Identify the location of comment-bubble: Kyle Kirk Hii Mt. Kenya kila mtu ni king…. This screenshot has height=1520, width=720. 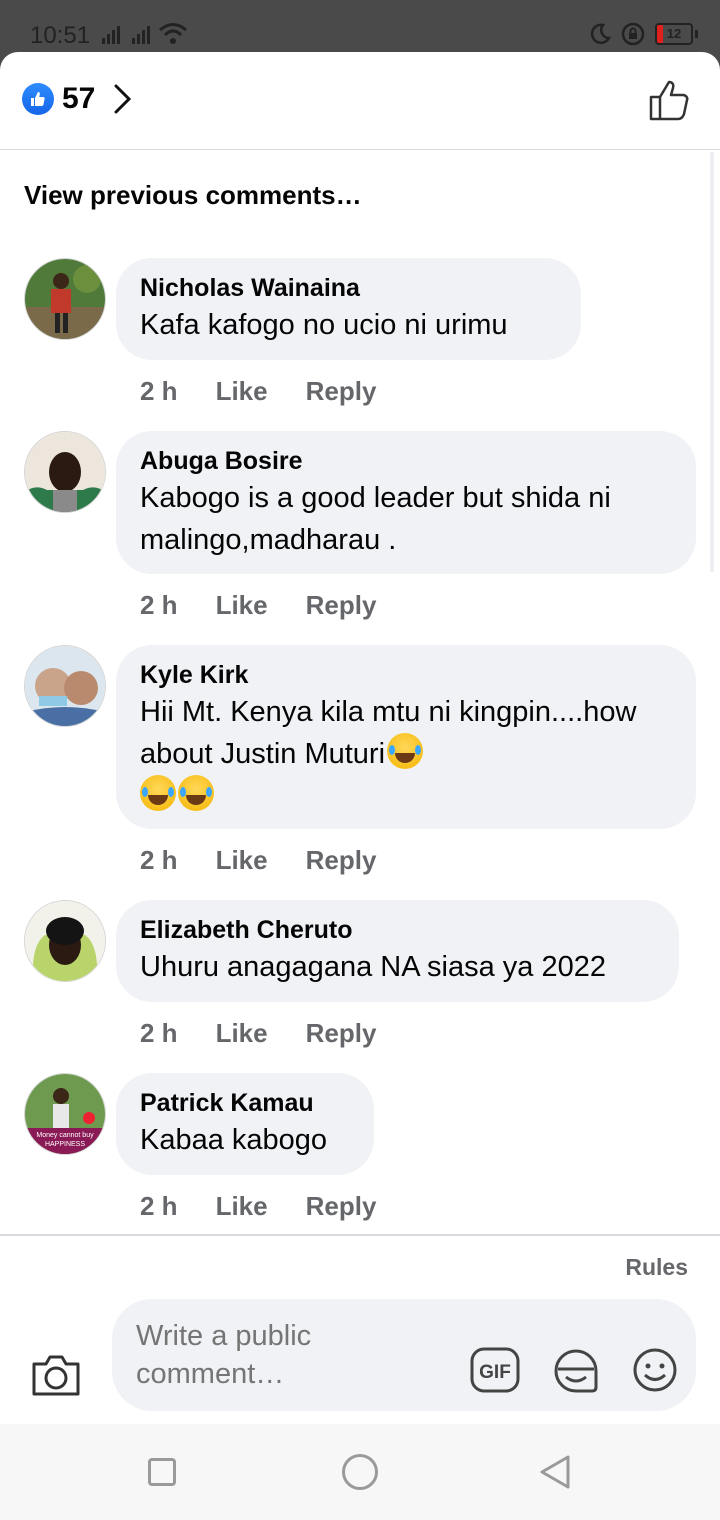
(406, 737).